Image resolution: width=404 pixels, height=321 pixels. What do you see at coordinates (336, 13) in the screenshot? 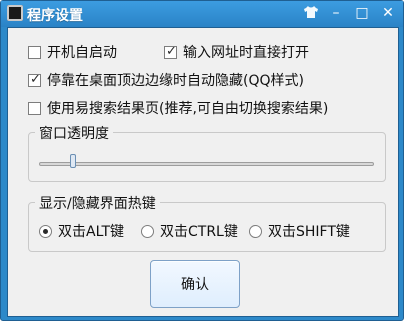
I see `minimize-icon: –` at bounding box center [336, 13].